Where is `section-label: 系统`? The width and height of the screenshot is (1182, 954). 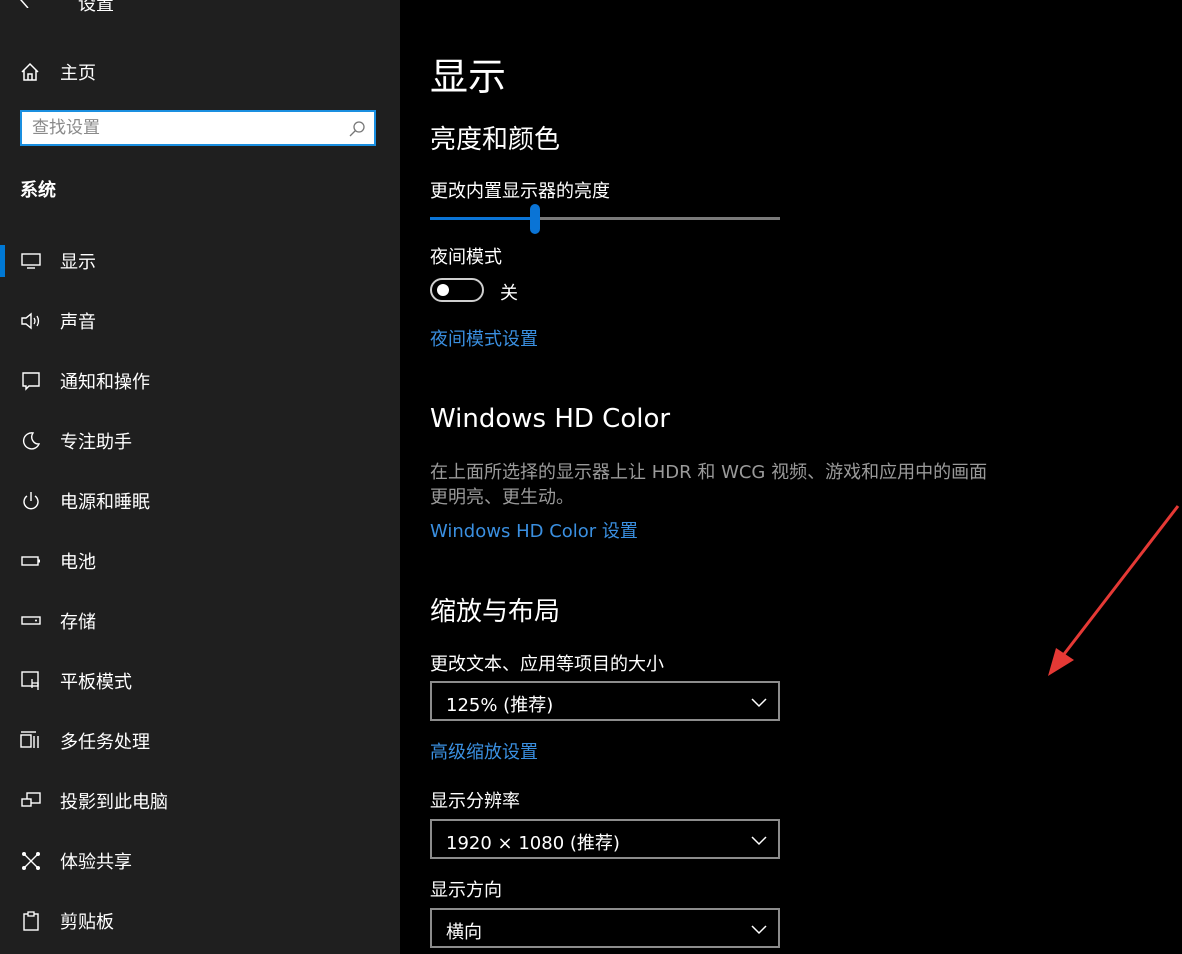 section-label: 系统 is located at coordinates (38, 190).